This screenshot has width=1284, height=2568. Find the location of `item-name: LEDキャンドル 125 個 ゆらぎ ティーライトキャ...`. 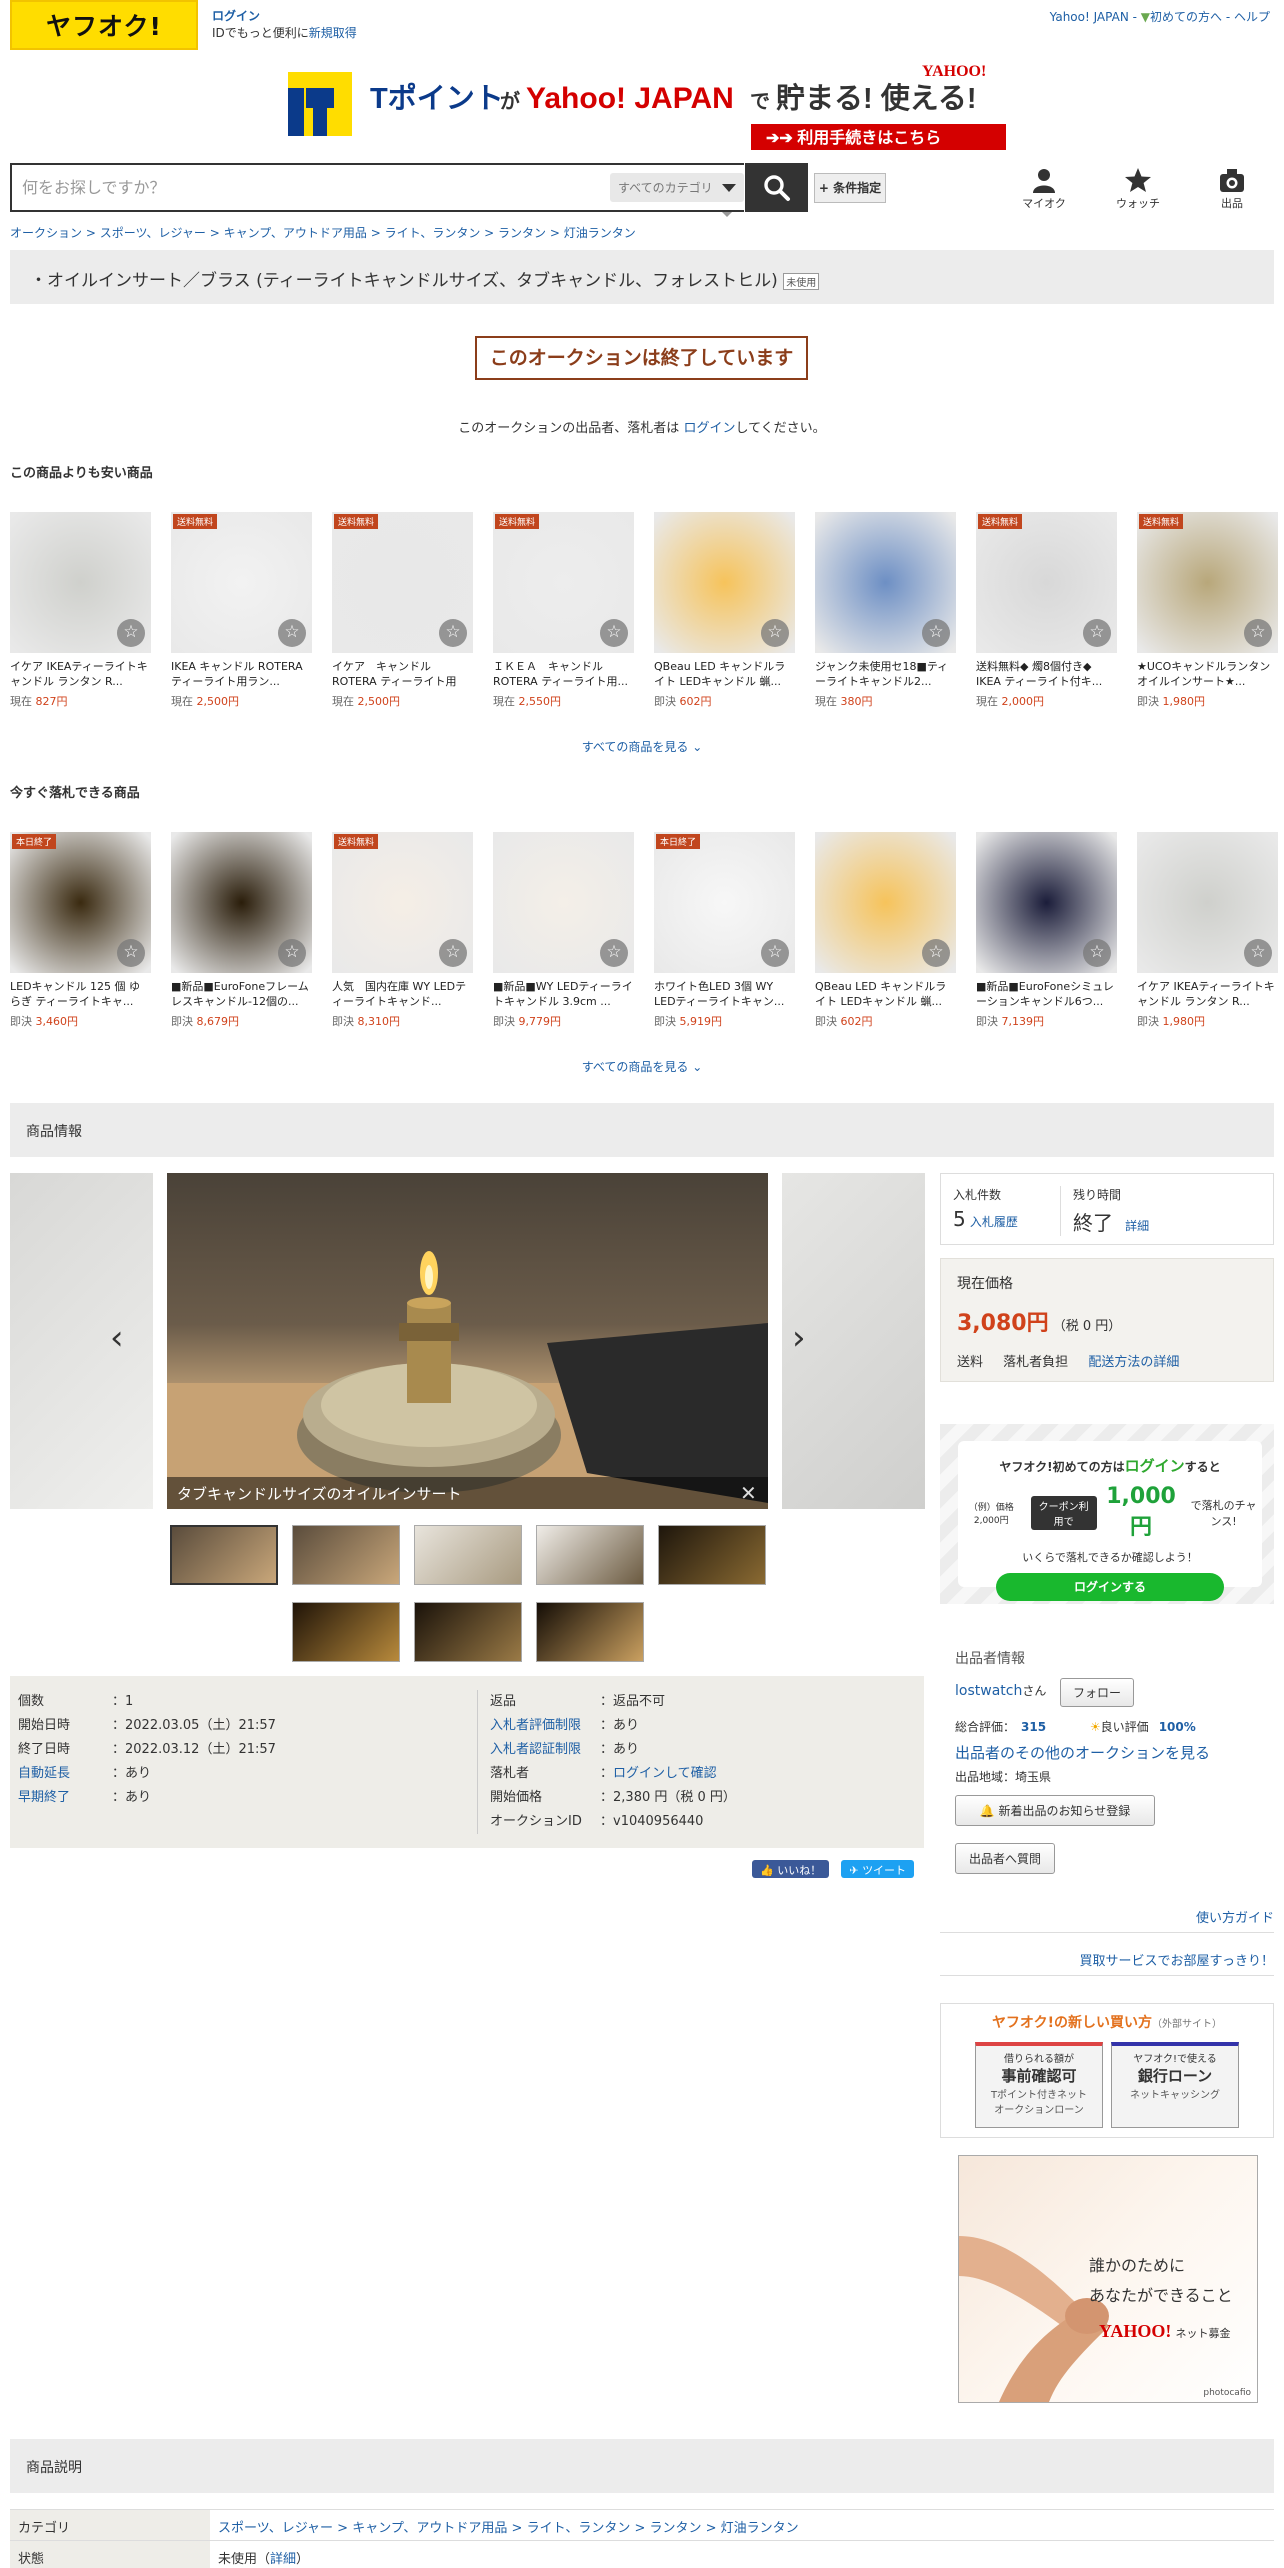

item-name: LEDキャンドル 125 個 ゆらぎ ティーライトキャ... is located at coordinates (80, 994).